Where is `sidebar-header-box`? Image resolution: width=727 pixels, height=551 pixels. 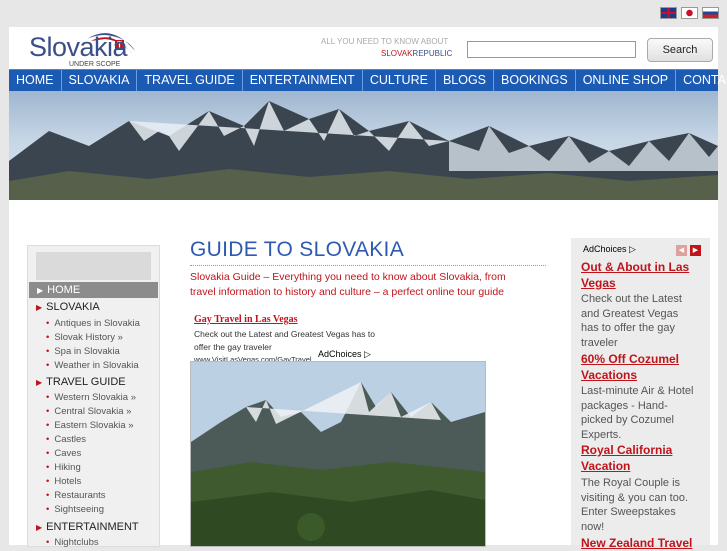 sidebar-header-box is located at coordinates (93, 266).